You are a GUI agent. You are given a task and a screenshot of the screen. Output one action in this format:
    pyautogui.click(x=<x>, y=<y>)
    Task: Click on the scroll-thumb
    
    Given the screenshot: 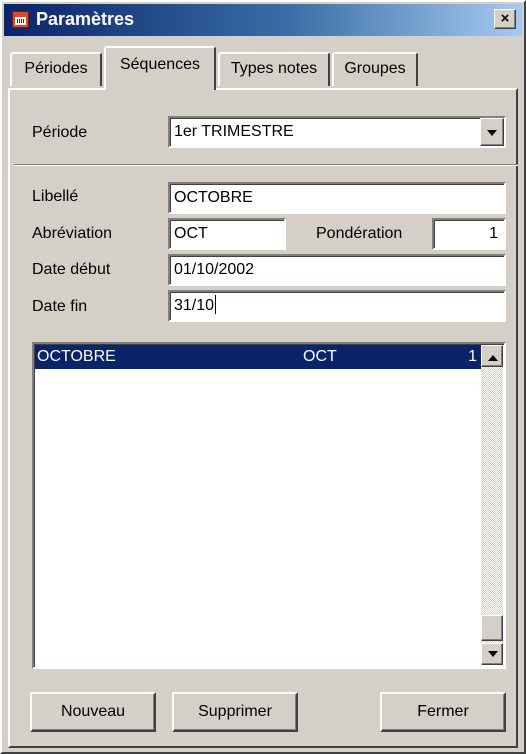 What is the action you would take?
    pyautogui.click(x=492, y=628)
    